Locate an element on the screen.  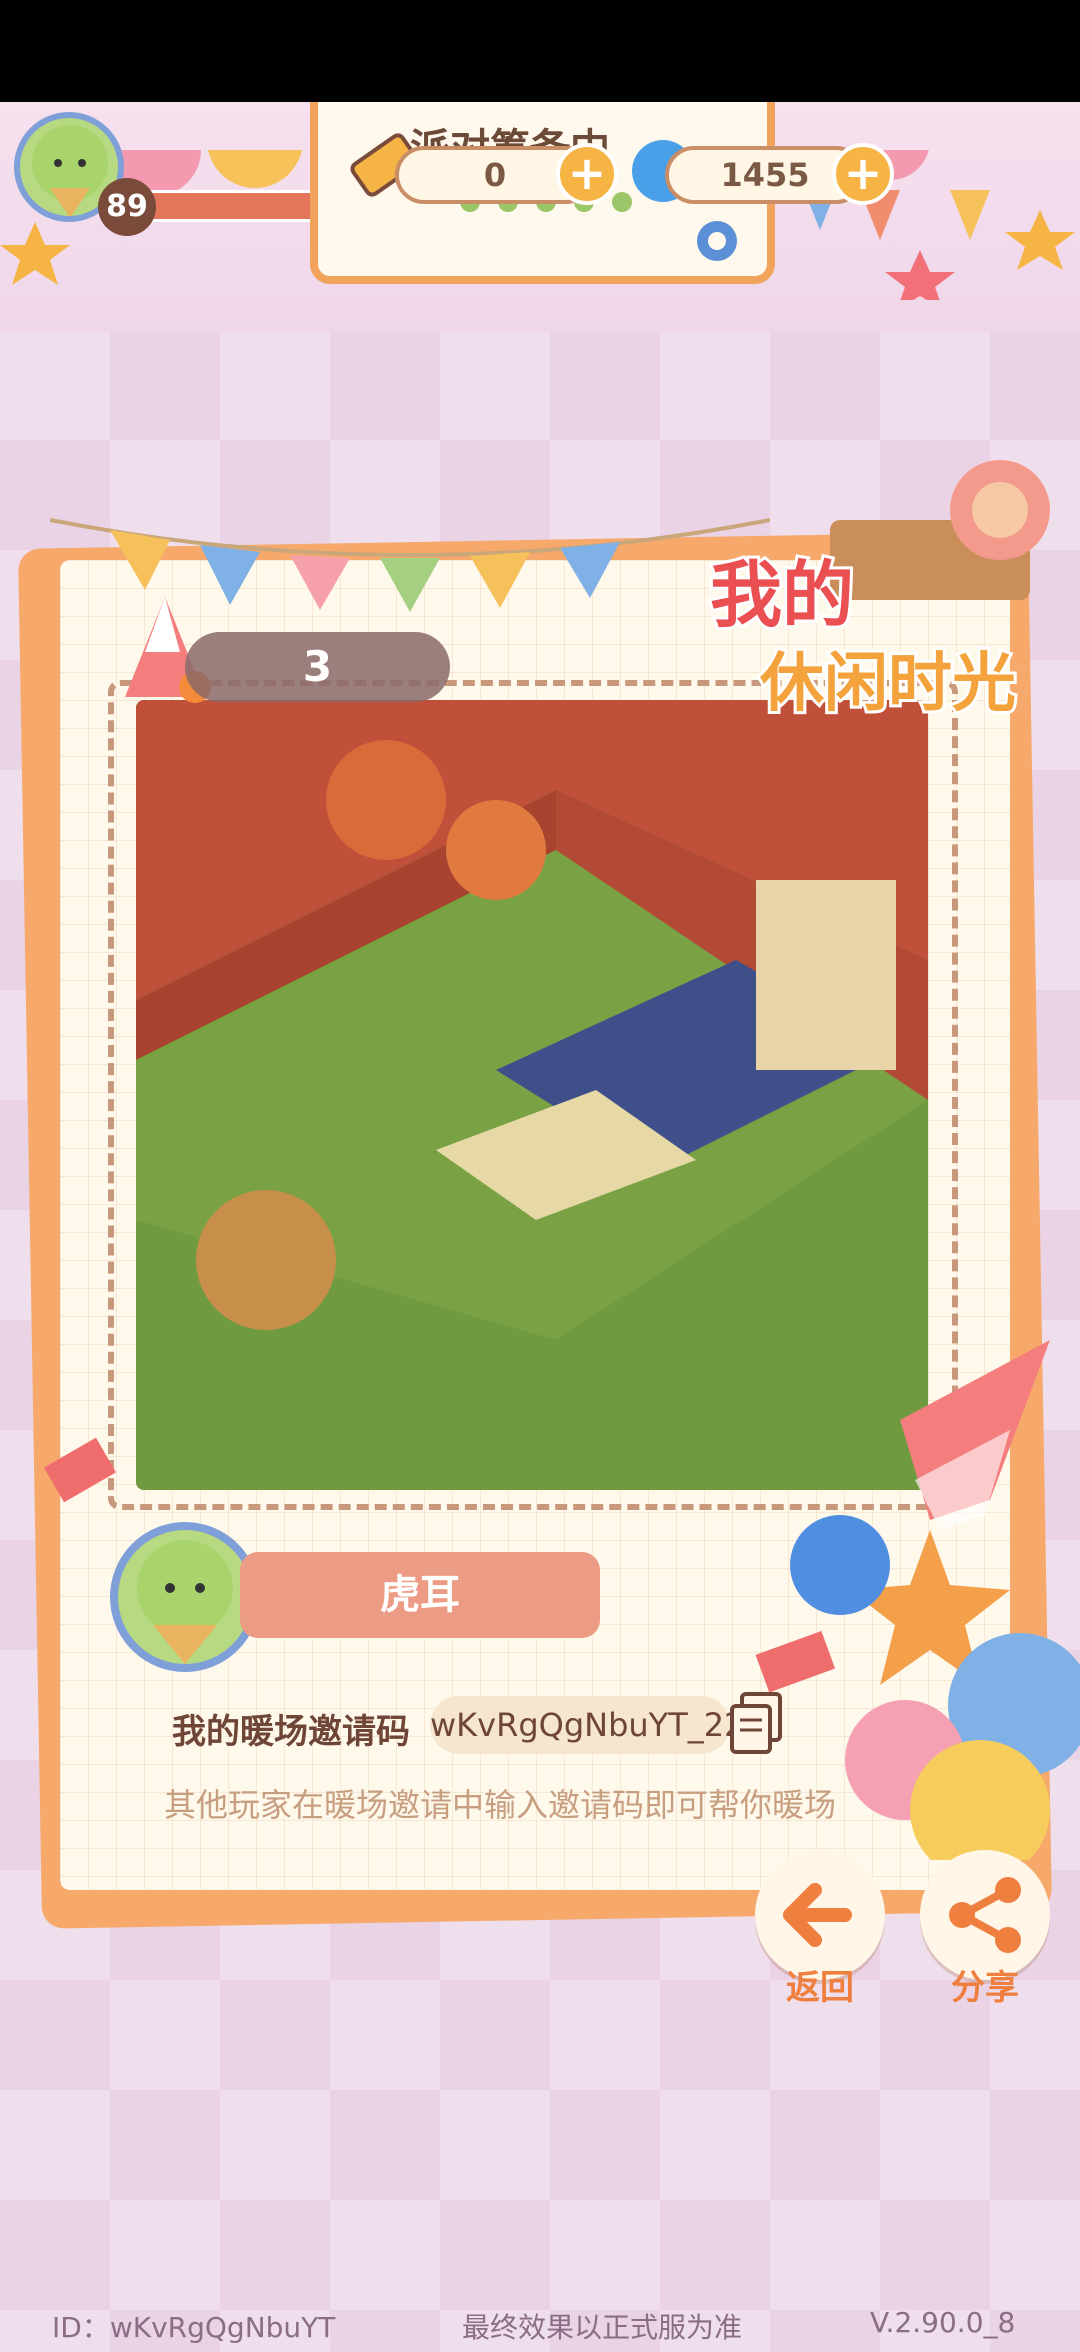
invite-code-label: 我的暖场邀请码 is located at coordinates (291, 1732).